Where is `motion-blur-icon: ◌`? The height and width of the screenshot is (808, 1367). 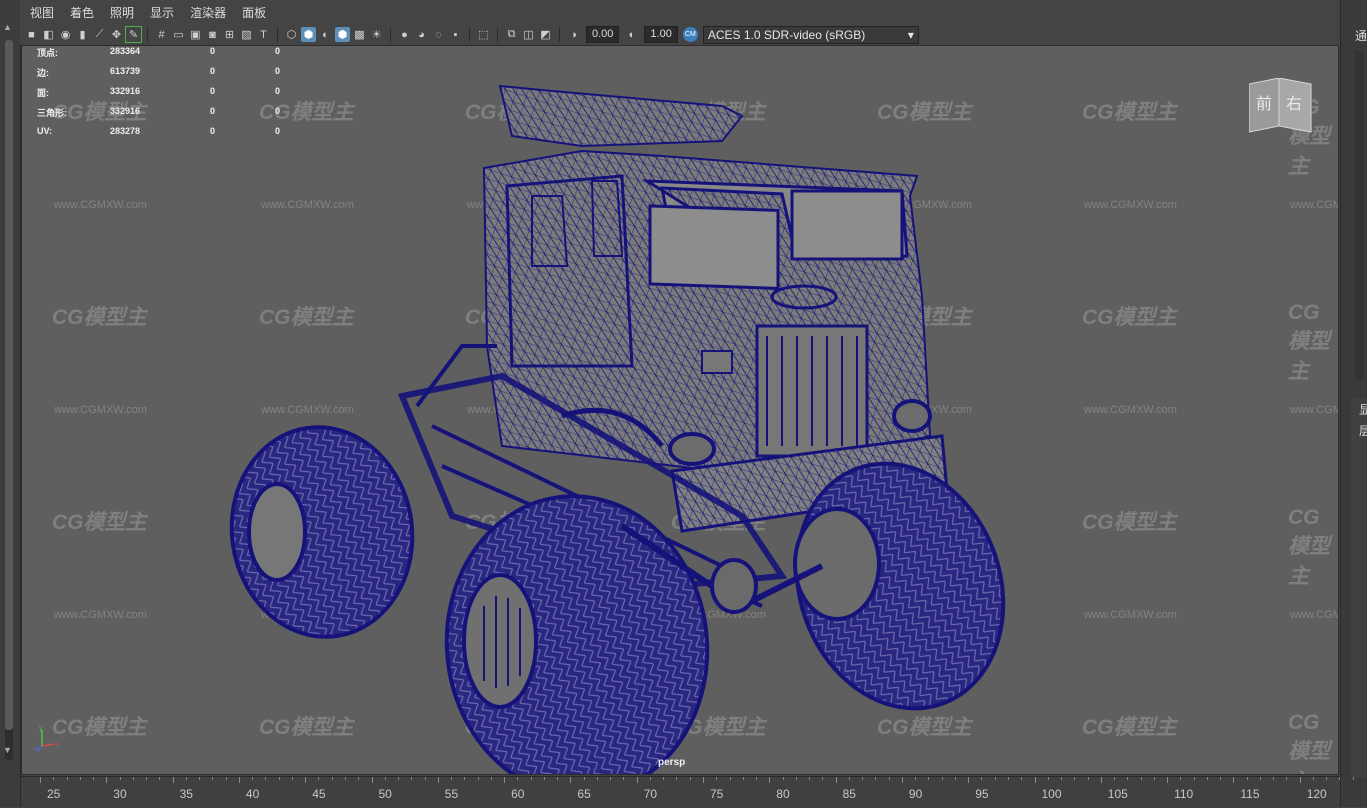
motion-blur-icon: ◌ is located at coordinates (438, 34).